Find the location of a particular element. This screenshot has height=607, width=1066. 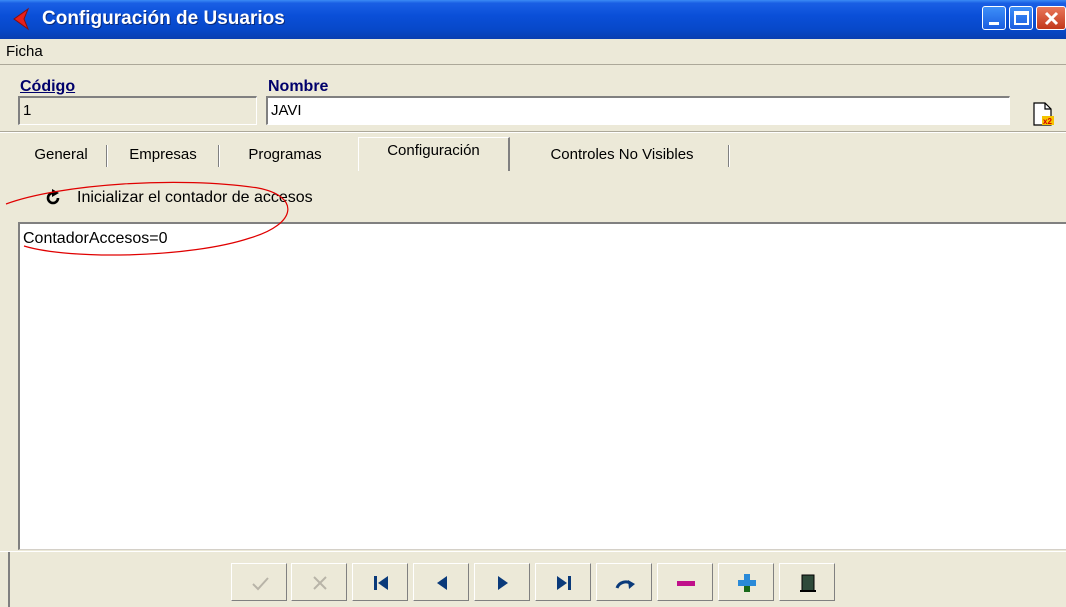

delete-button is located at coordinates (685, 582).